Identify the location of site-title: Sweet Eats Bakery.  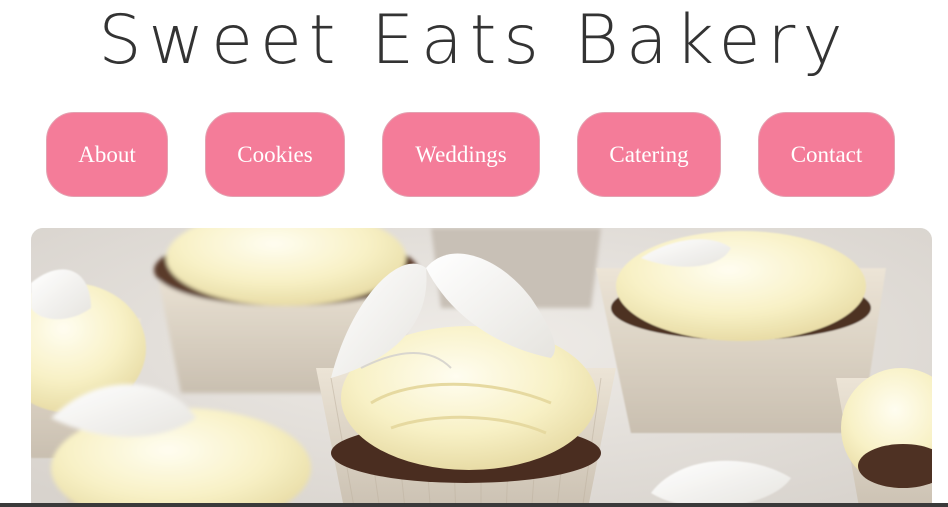
(474, 40).